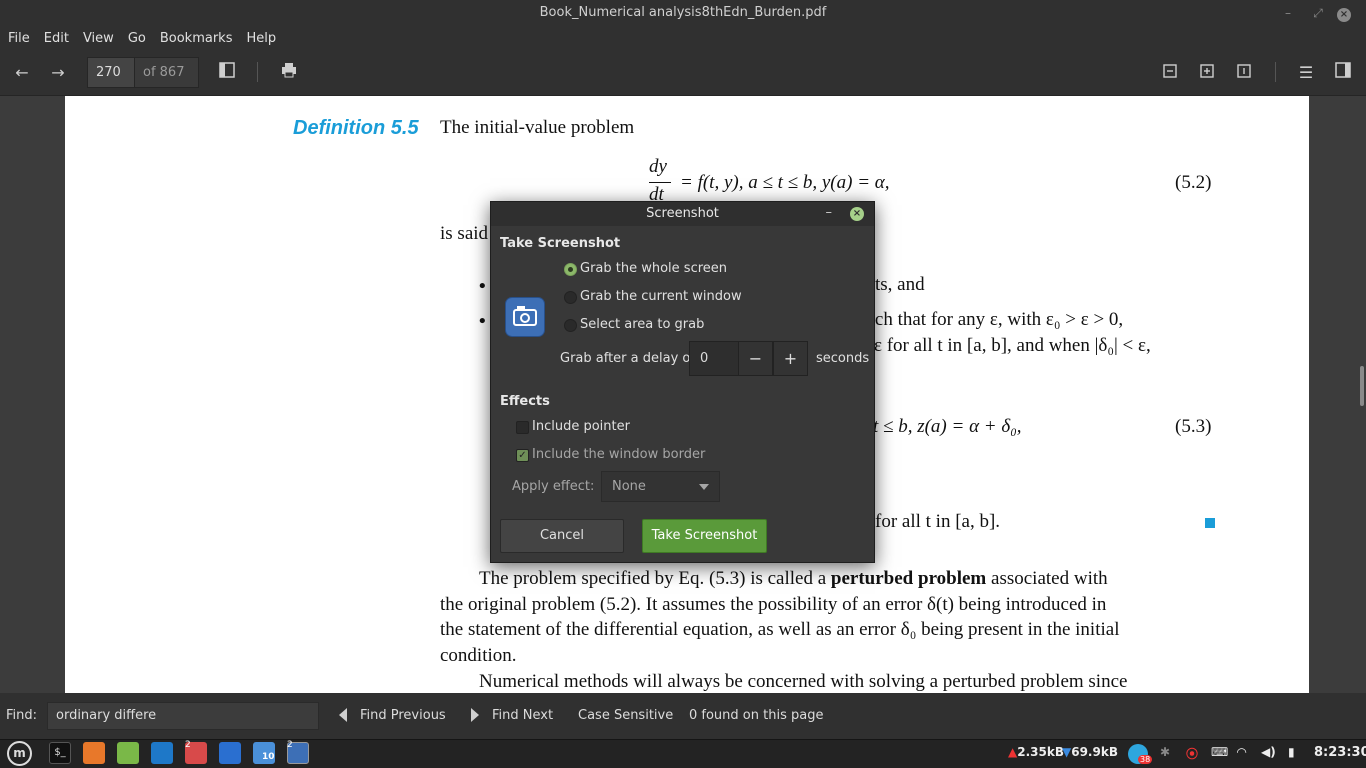 This screenshot has height=768, width=1366. Describe the element at coordinates (188, 745) in the screenshot. I see `app-badge-2: 2` at that location.